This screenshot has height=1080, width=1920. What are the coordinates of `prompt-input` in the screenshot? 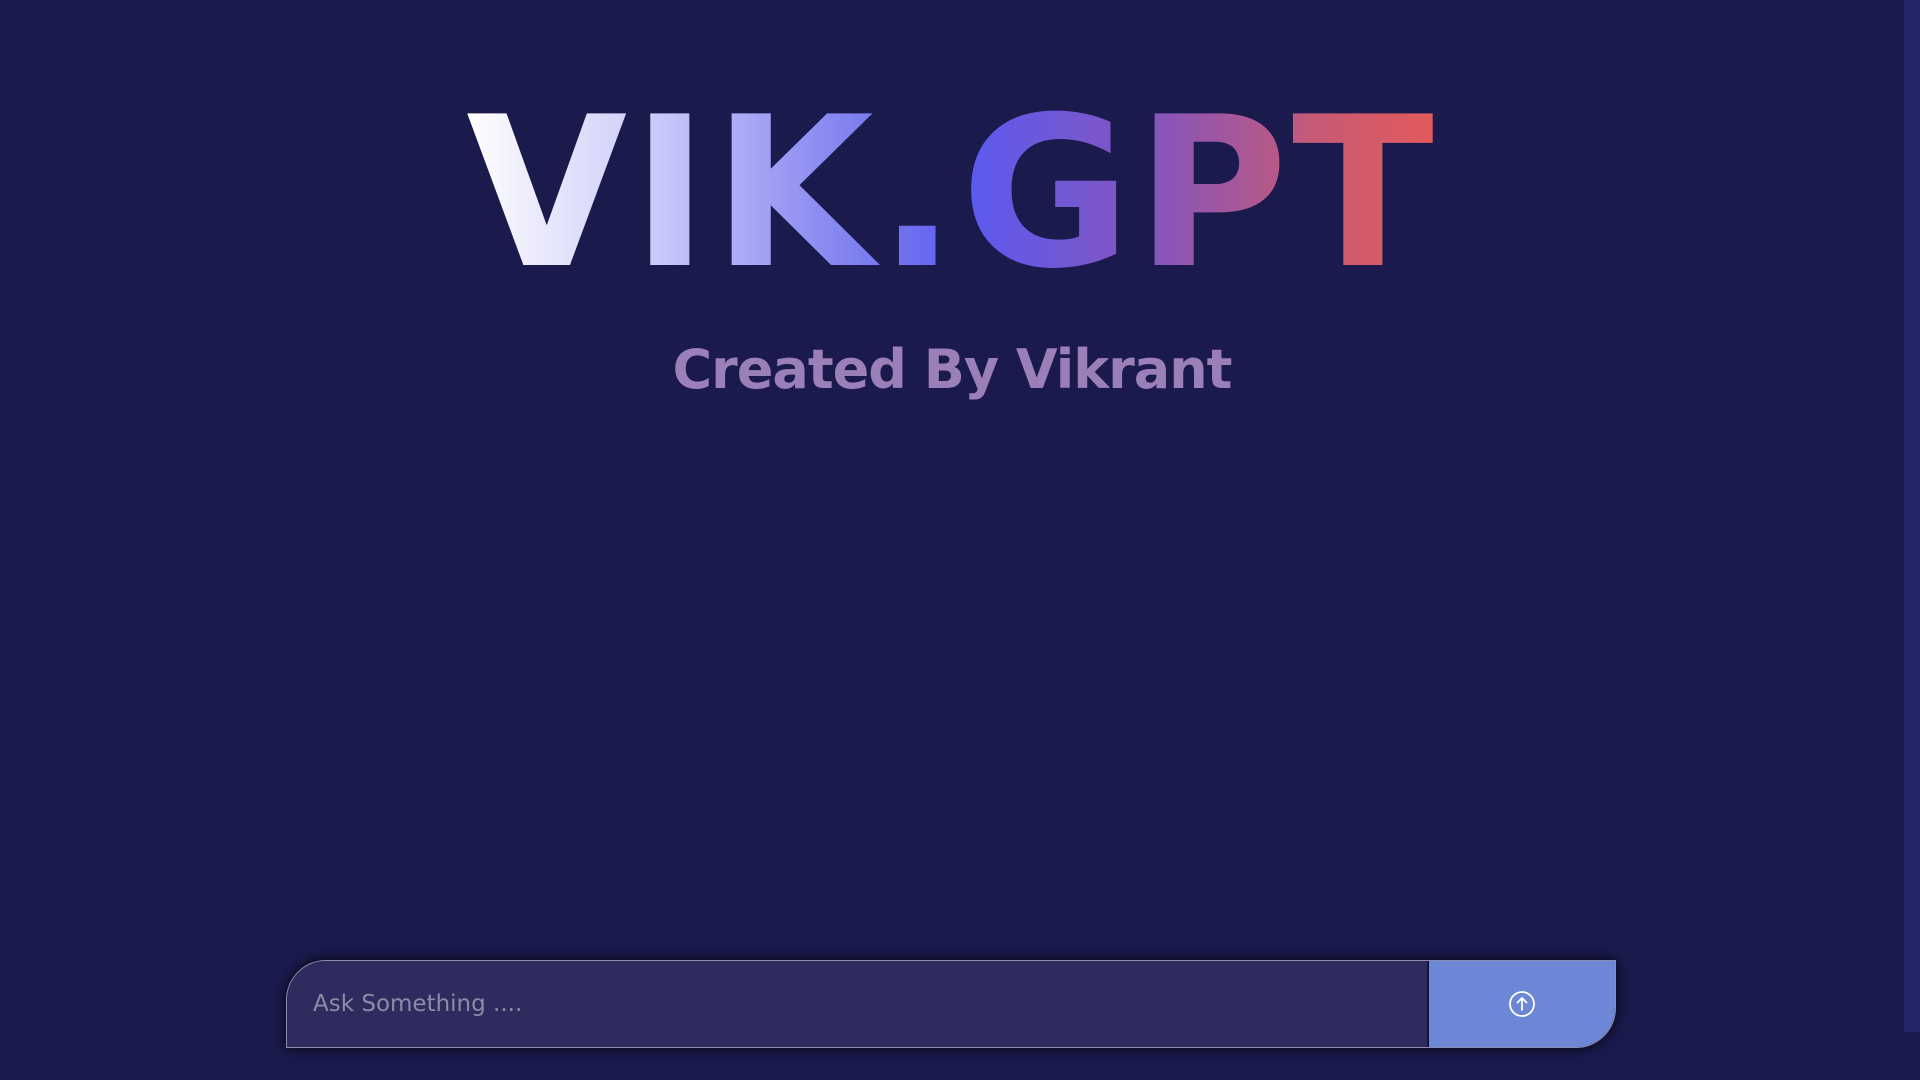 It's located at (857, 1004).